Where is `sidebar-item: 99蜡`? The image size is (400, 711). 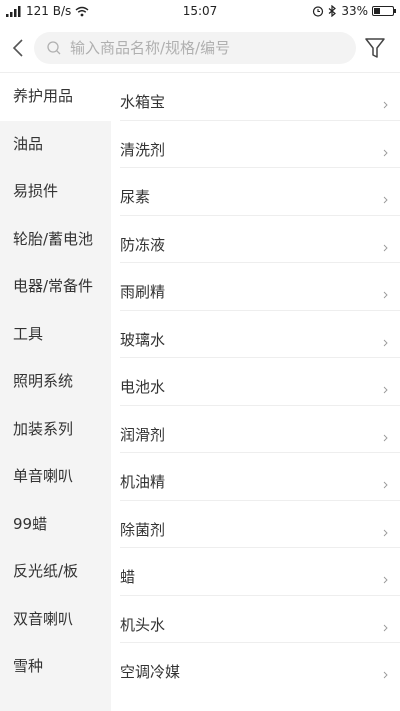 sidebar-item: 99蜡 is located at coordinates (55, 525).